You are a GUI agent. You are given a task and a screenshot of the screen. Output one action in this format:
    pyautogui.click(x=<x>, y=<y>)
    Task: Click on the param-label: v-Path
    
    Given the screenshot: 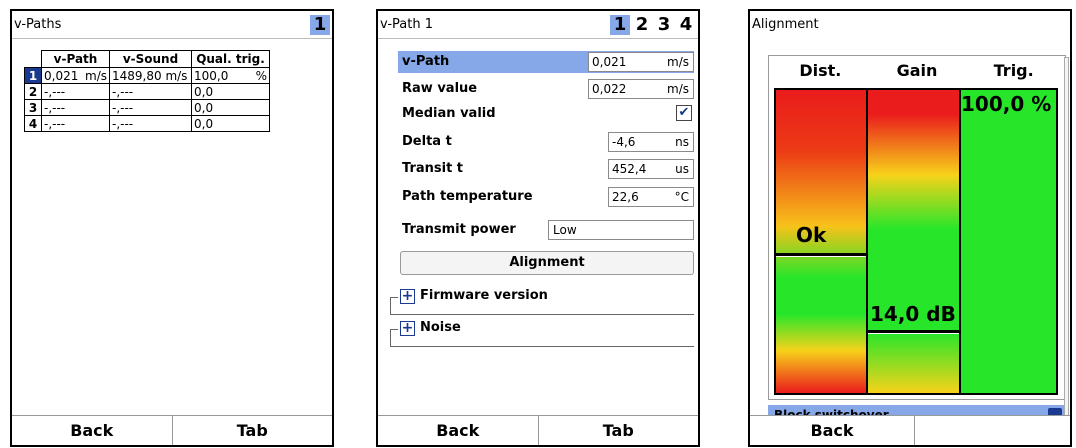 What is the action you would take?
    pyautogui.click(x=426, y=61)
    